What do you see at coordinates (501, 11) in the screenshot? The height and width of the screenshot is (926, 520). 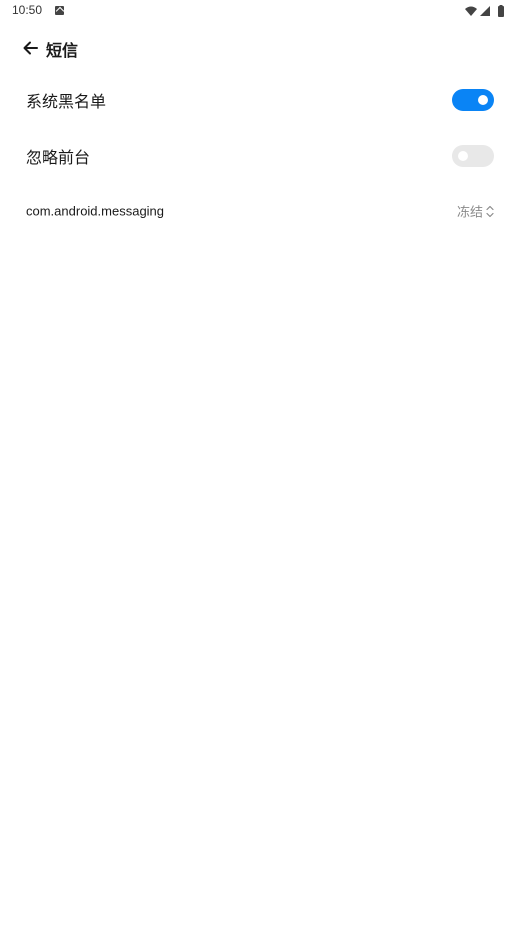 I see `battery-icon` at bounding box center [501, 11].